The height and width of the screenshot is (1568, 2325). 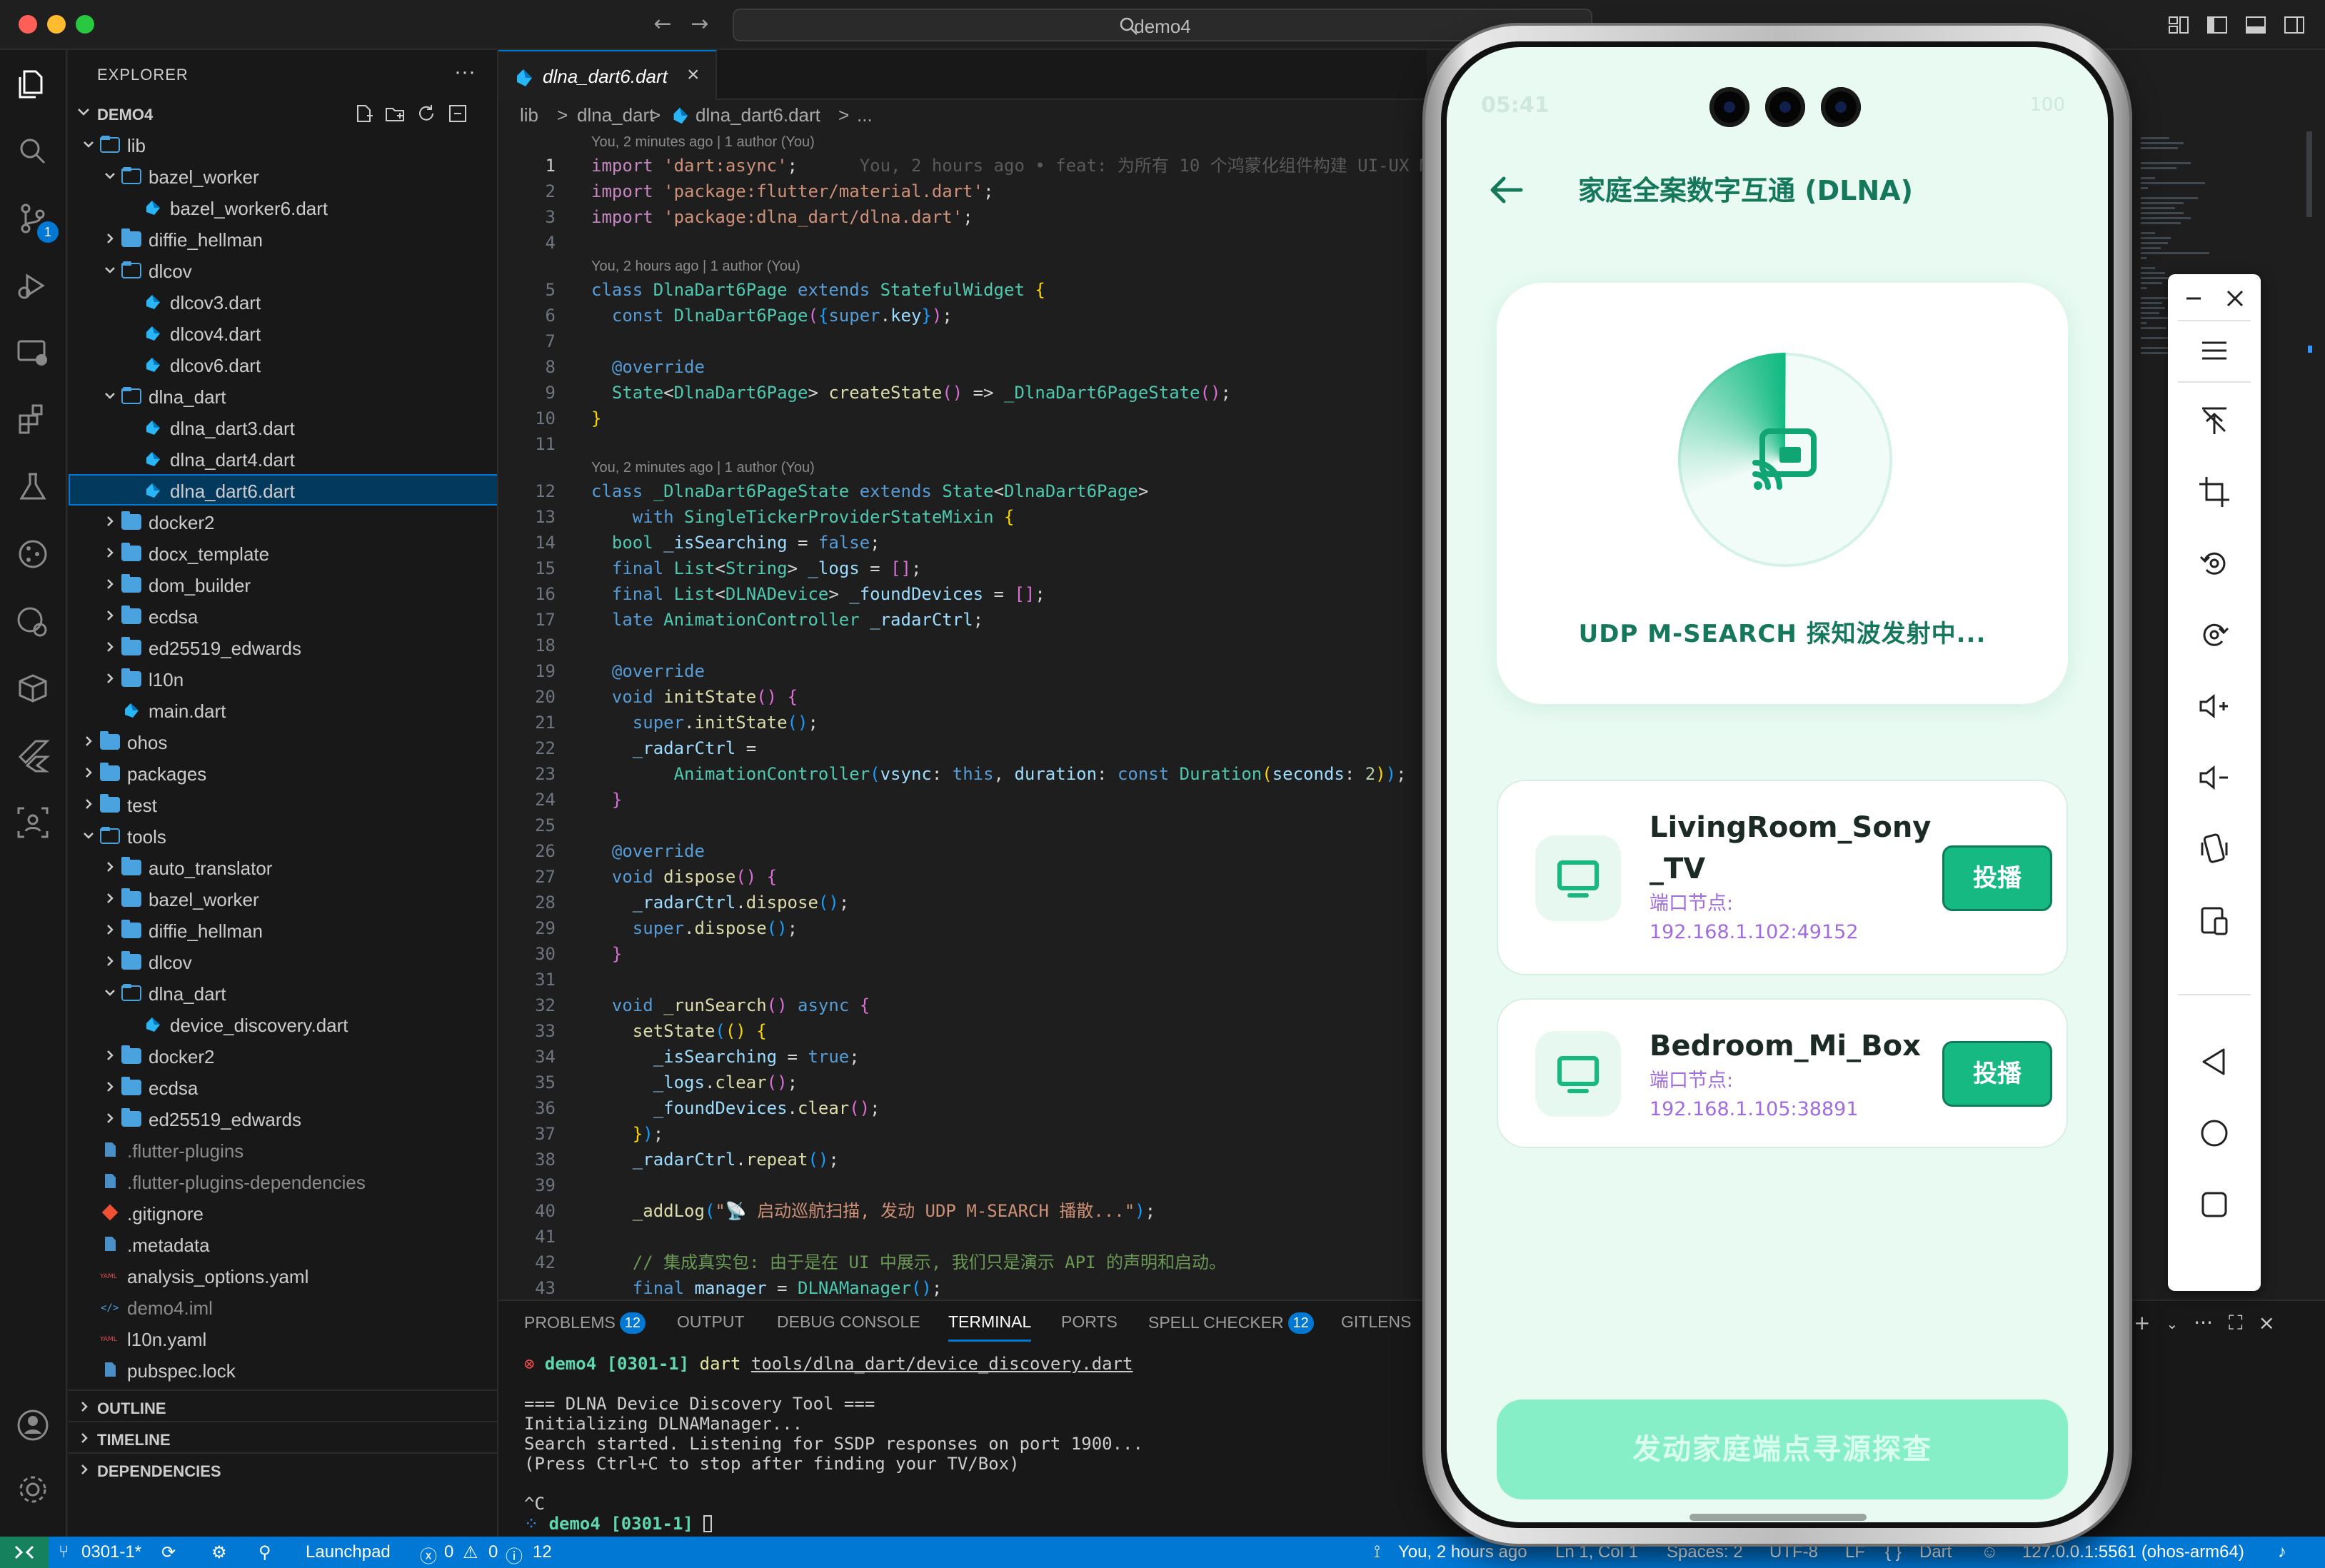 I want to click on explorer-icon, so click(x=32, y=84).